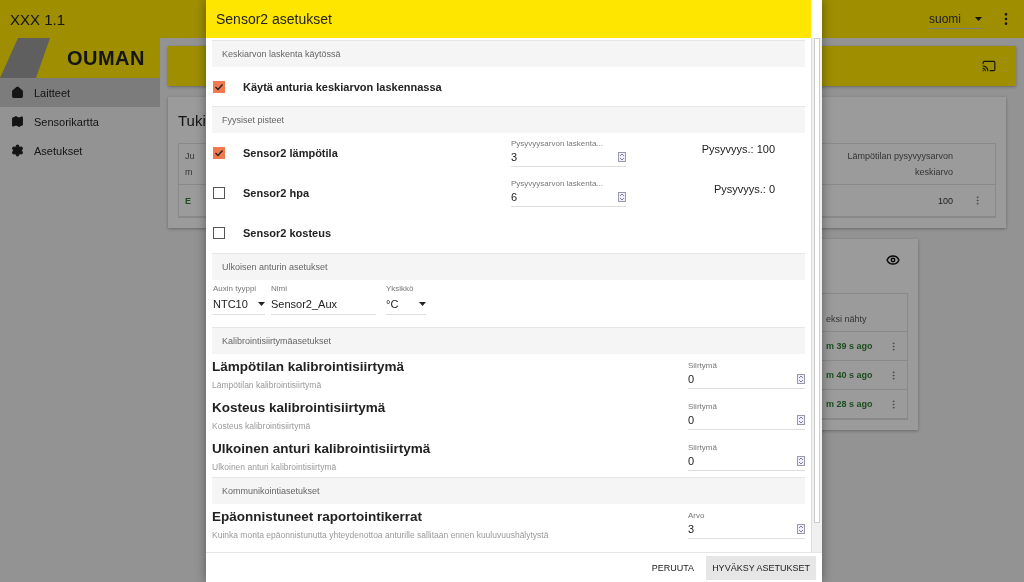 The height and width of the screenshot is (582, 1024). Describe the element at coordinates (267, 385) in the screenshot. I see `setting-description: Lämpötilan kalibrointisiirtymä` at that location.